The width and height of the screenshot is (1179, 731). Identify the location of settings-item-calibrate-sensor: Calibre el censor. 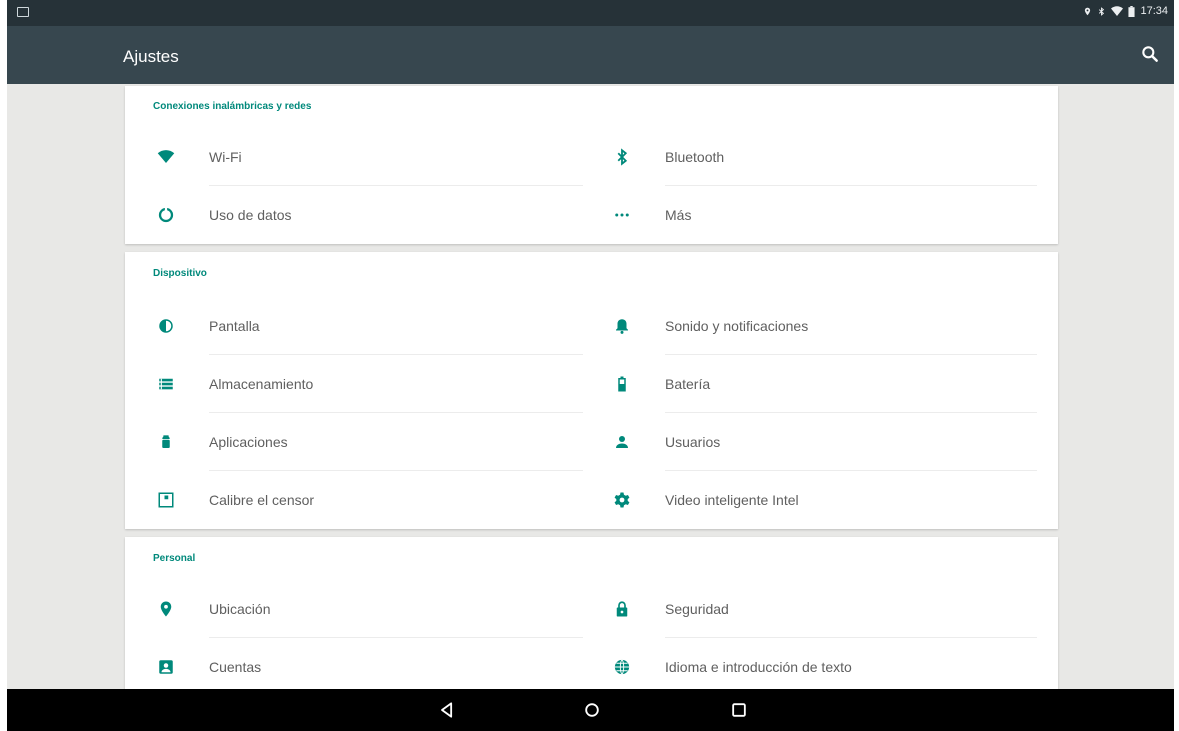
(371, 500).